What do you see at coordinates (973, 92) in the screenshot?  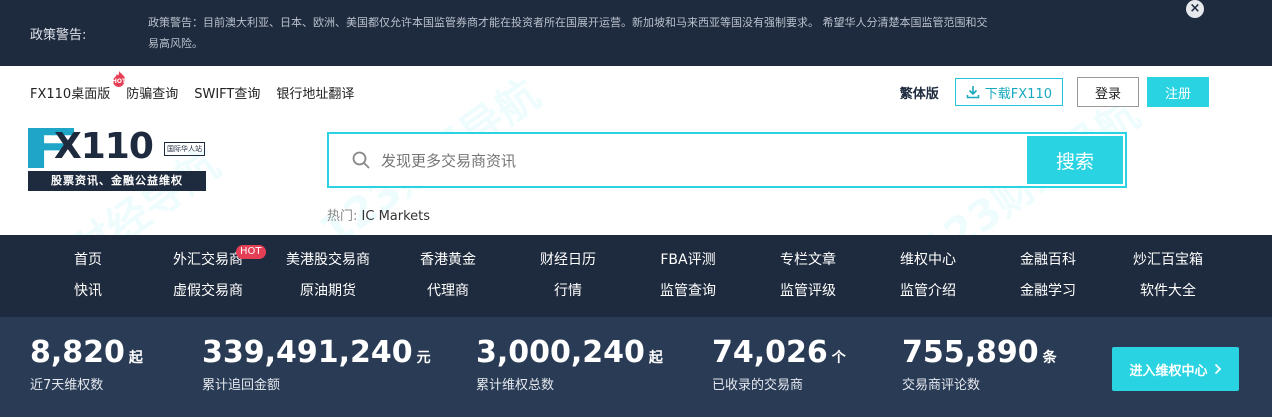 I see `download-icon` at bounding box center [973, 92].